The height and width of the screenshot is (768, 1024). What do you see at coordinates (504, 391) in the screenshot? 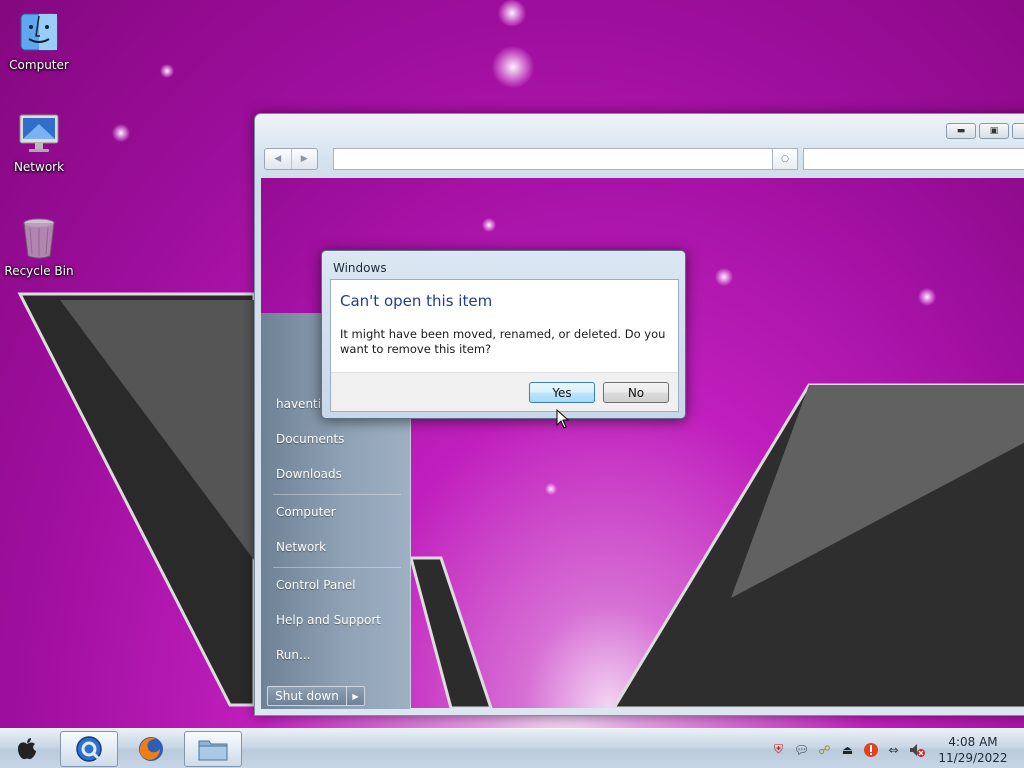
I see `dialog-footer: Yes No` at bounding box center [504, 391].